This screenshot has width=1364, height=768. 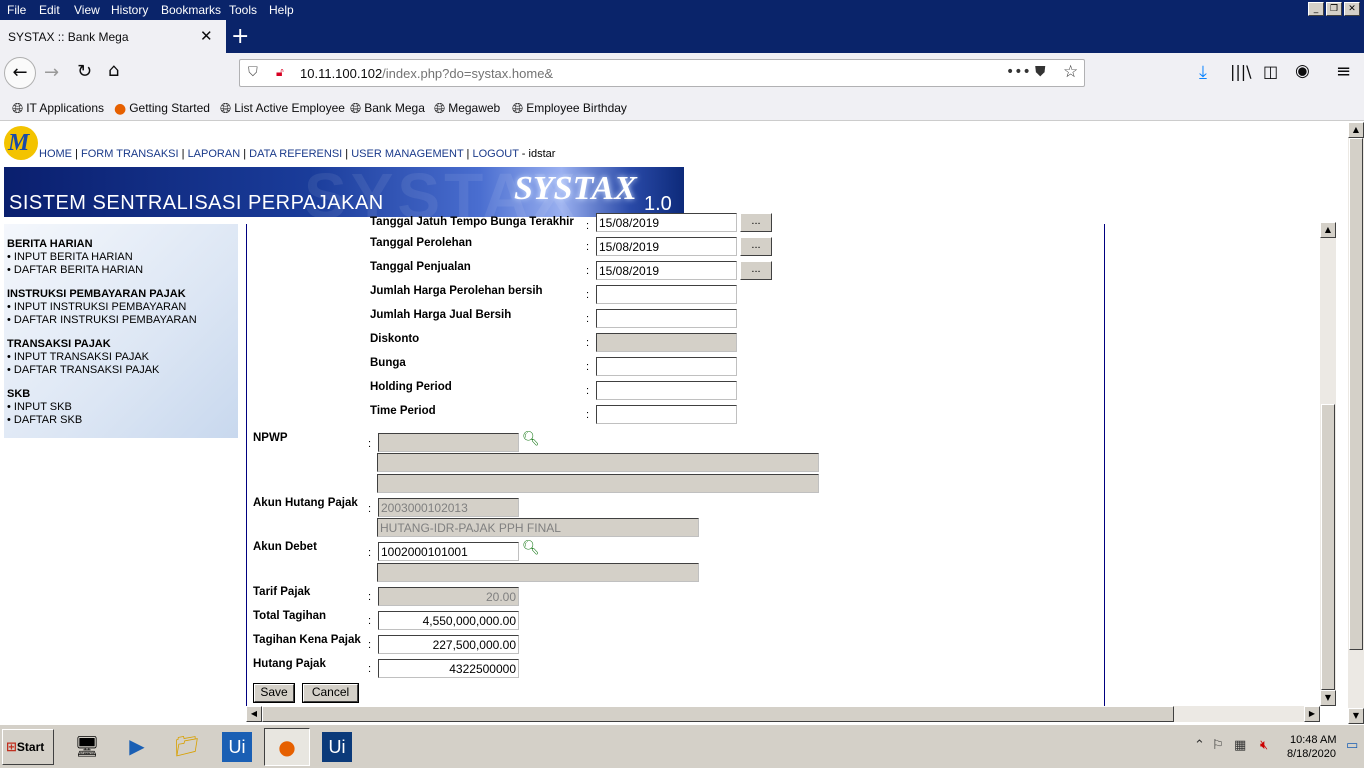 I want to click on form-horizontal-scrollbar: ◀ ▶, so click(x=783, y=714).